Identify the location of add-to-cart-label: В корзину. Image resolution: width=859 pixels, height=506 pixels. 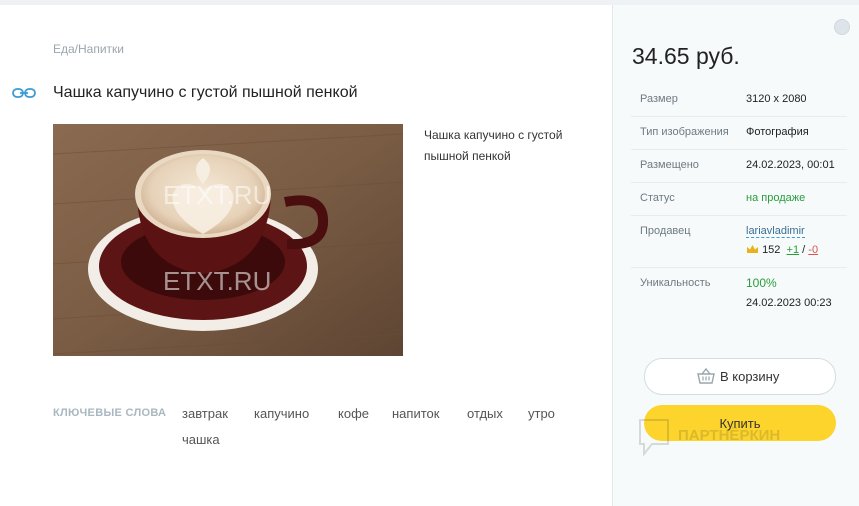
(750, 376).